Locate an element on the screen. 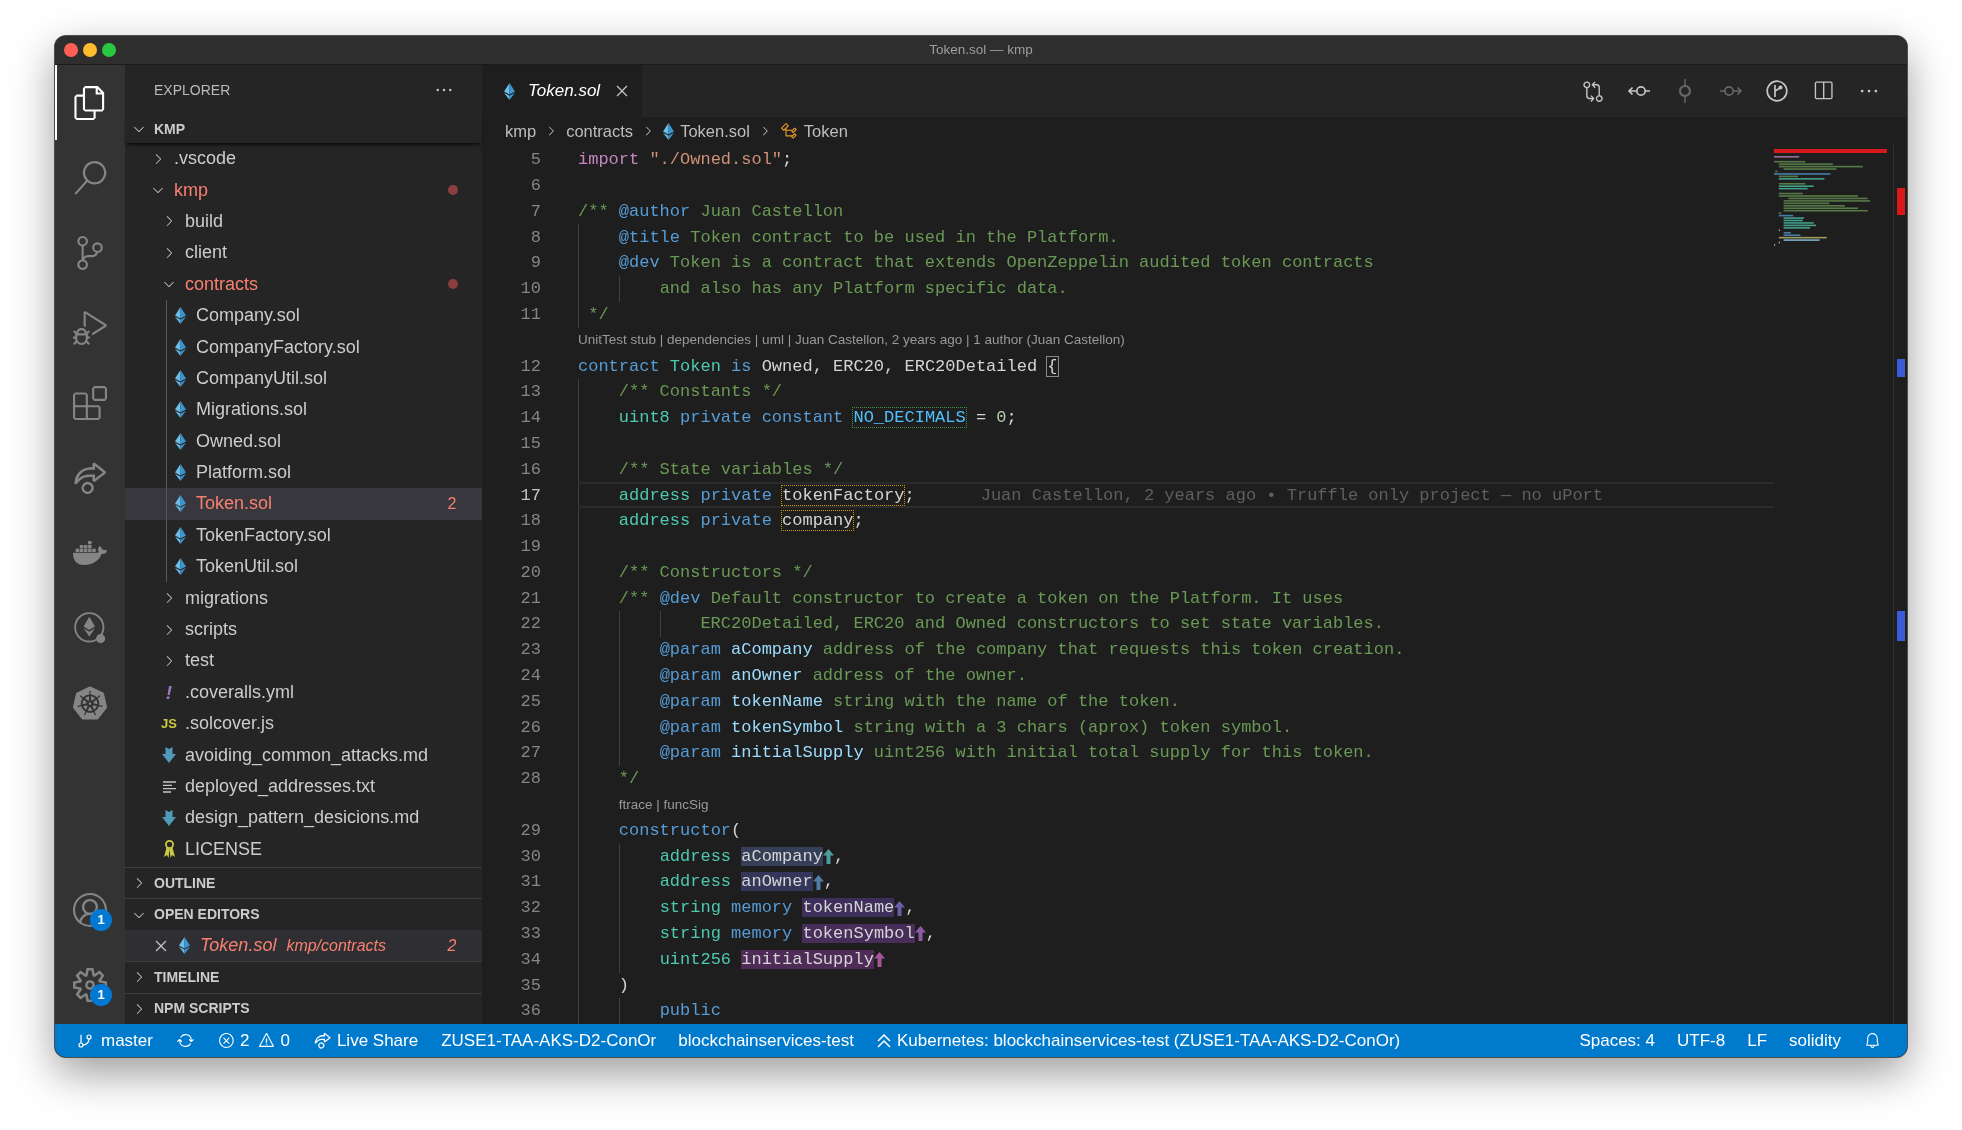  branch-indicator: master is located at coordinates (115, 1040).